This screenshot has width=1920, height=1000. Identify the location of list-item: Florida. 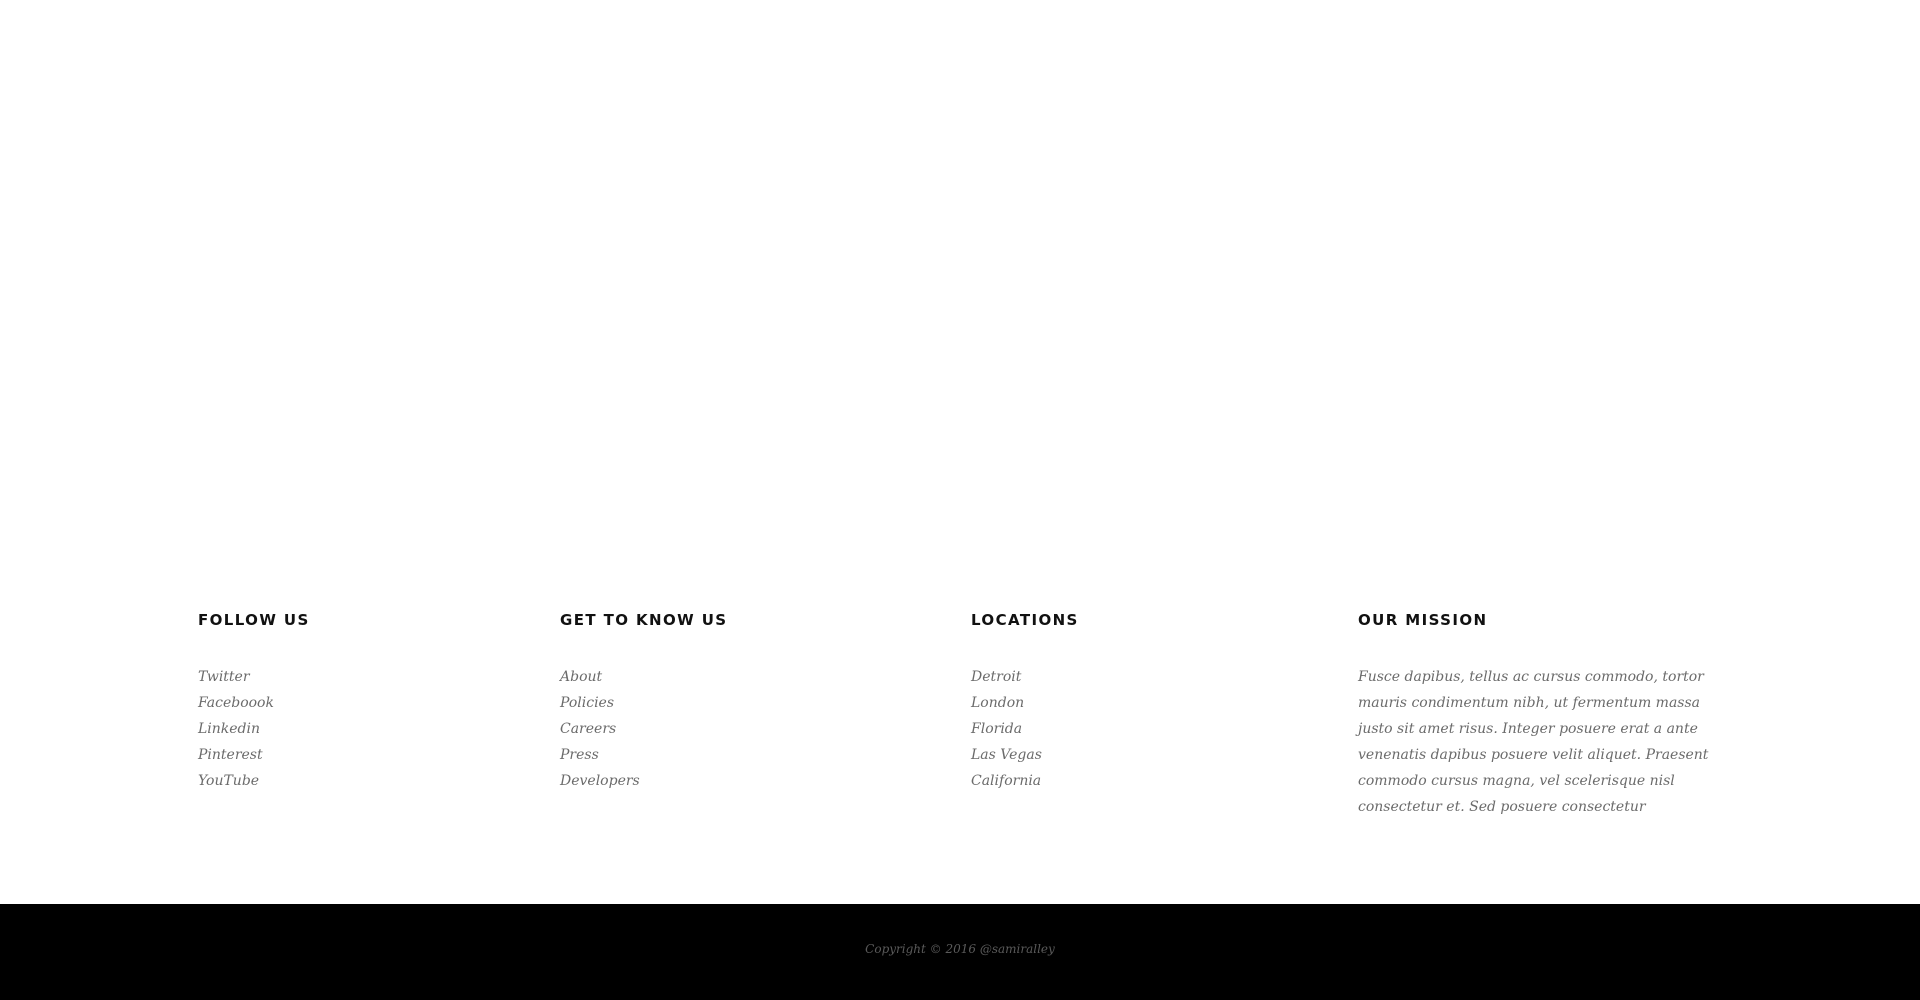
(1156, 729).